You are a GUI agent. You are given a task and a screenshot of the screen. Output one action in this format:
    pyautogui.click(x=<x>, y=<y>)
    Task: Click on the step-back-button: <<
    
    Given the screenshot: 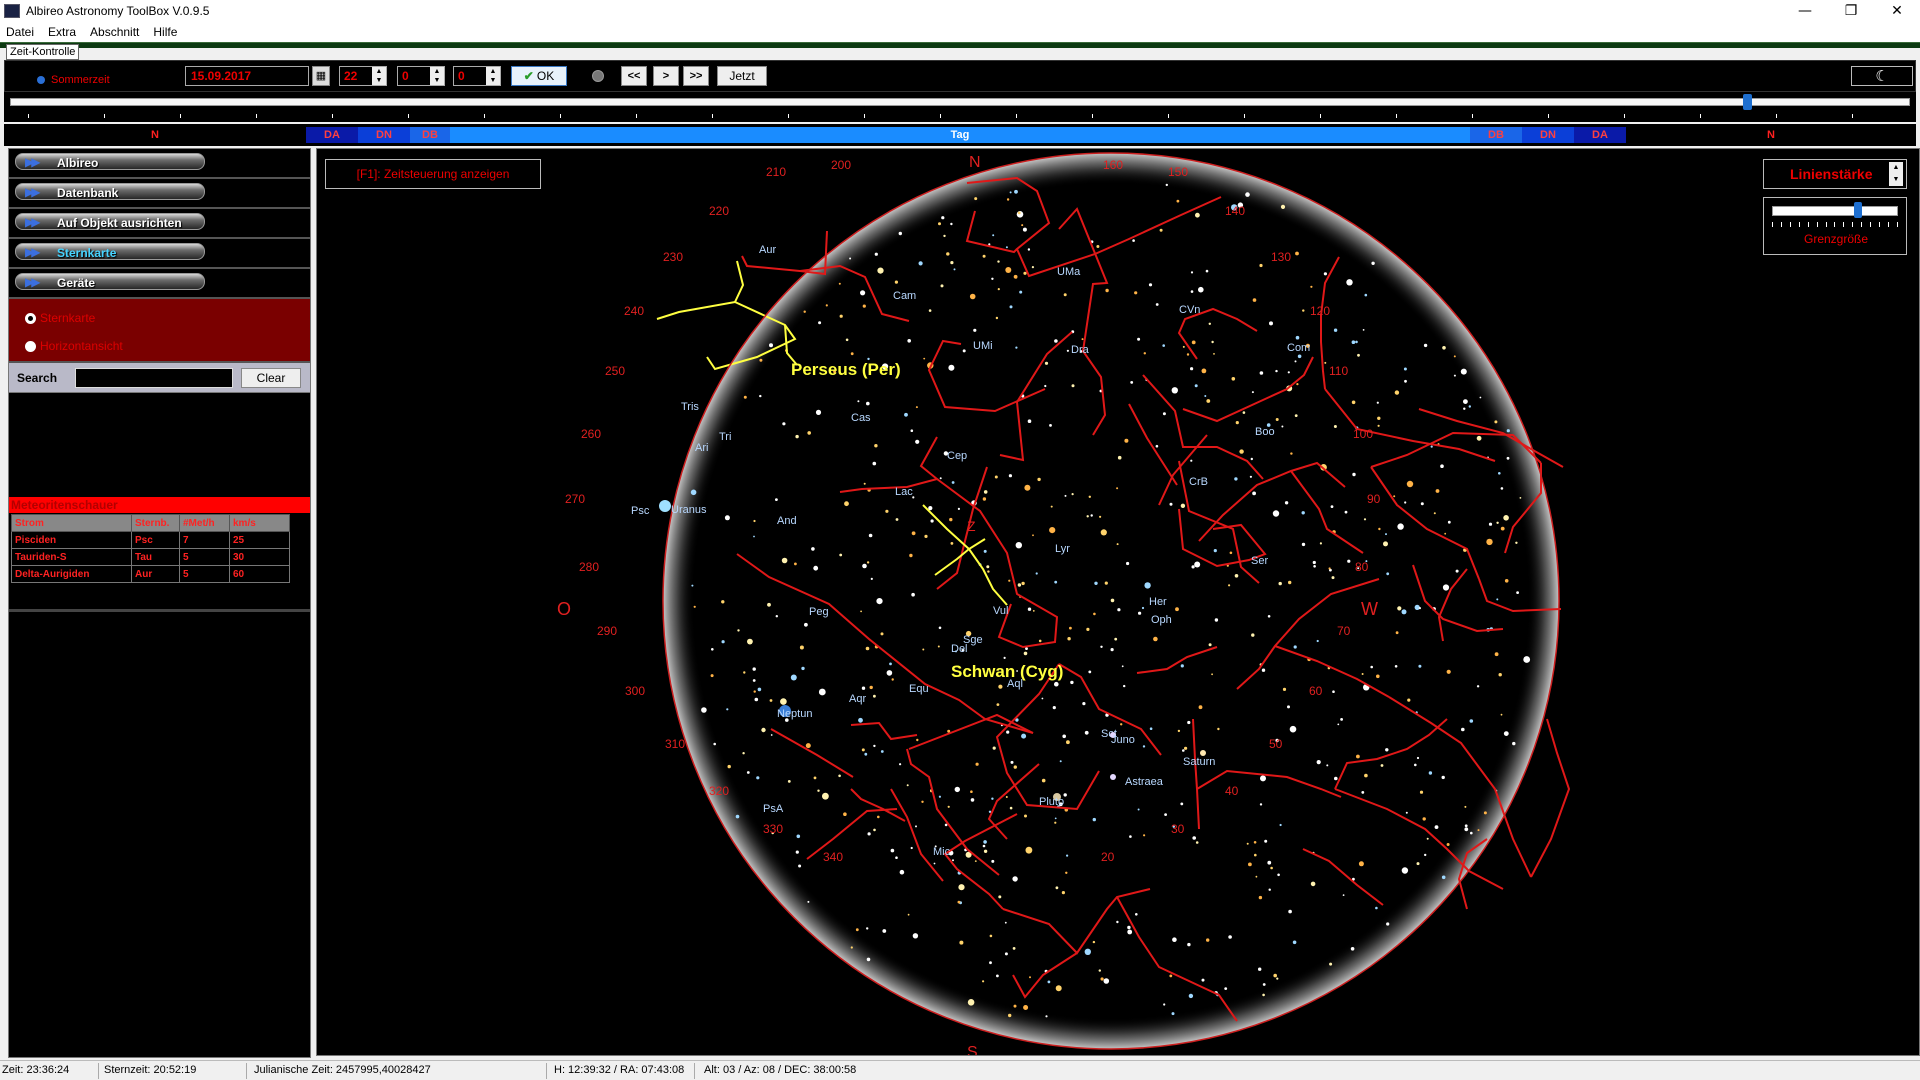 What is the action you would take?
    pyautogui.click(x=634, y=76)
    